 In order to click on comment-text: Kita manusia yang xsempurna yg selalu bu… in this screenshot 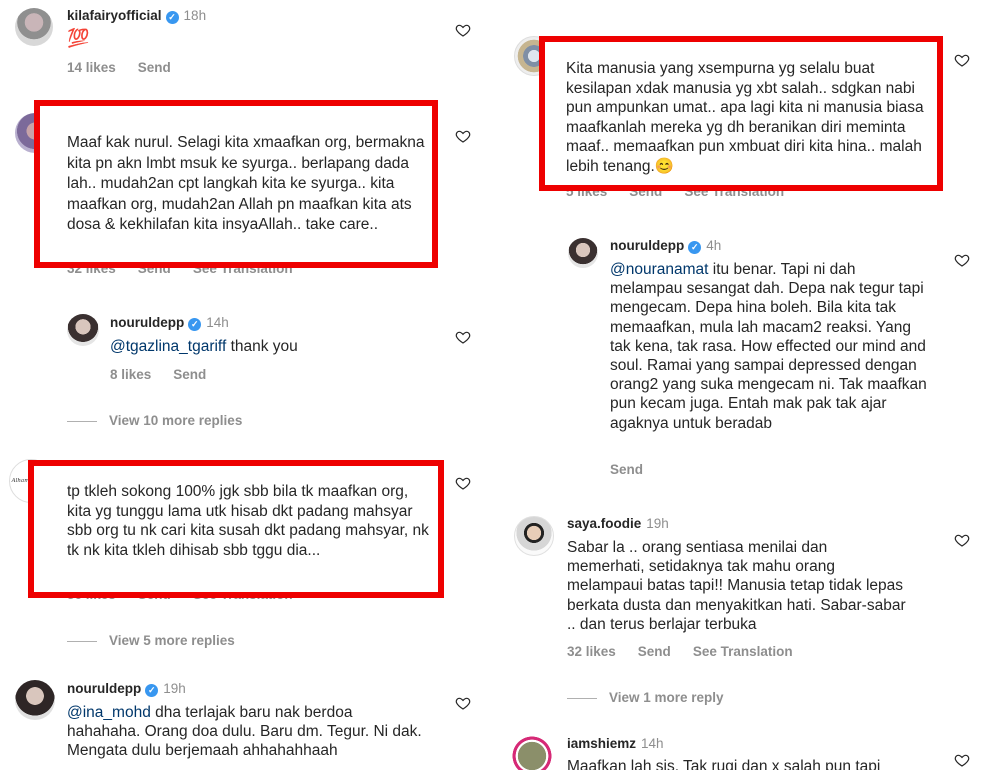, I will do `click(745, 117)`.